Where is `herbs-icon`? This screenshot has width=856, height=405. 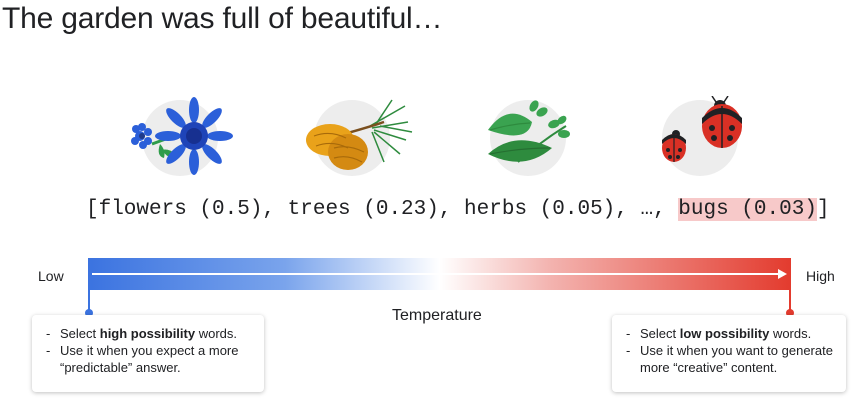 herbs-icon is located at coordinates (543, 136).